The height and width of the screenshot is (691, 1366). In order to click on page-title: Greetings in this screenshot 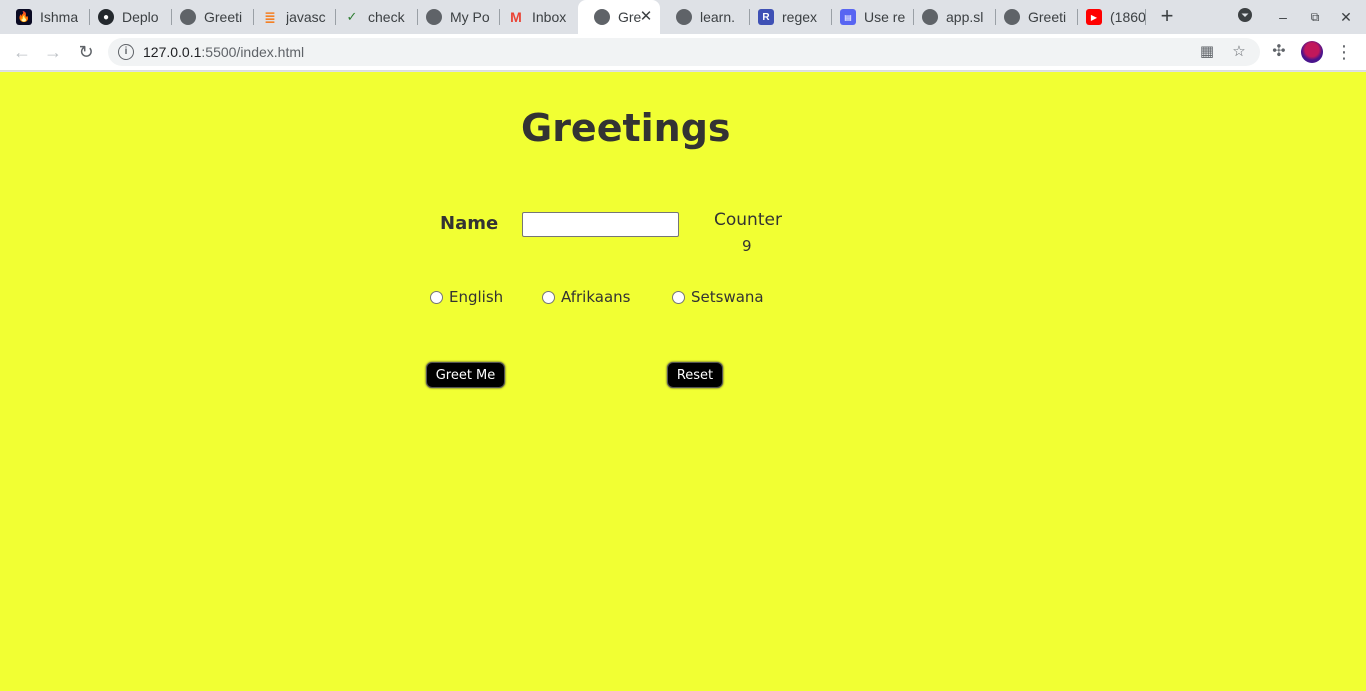, I will do `click(626, 128)`.